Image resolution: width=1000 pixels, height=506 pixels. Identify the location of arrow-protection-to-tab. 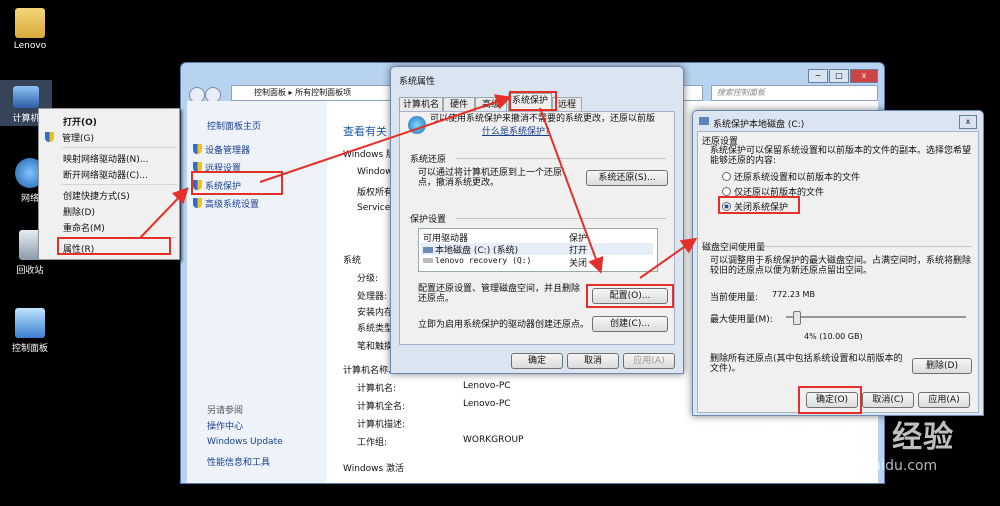
(385, 138).